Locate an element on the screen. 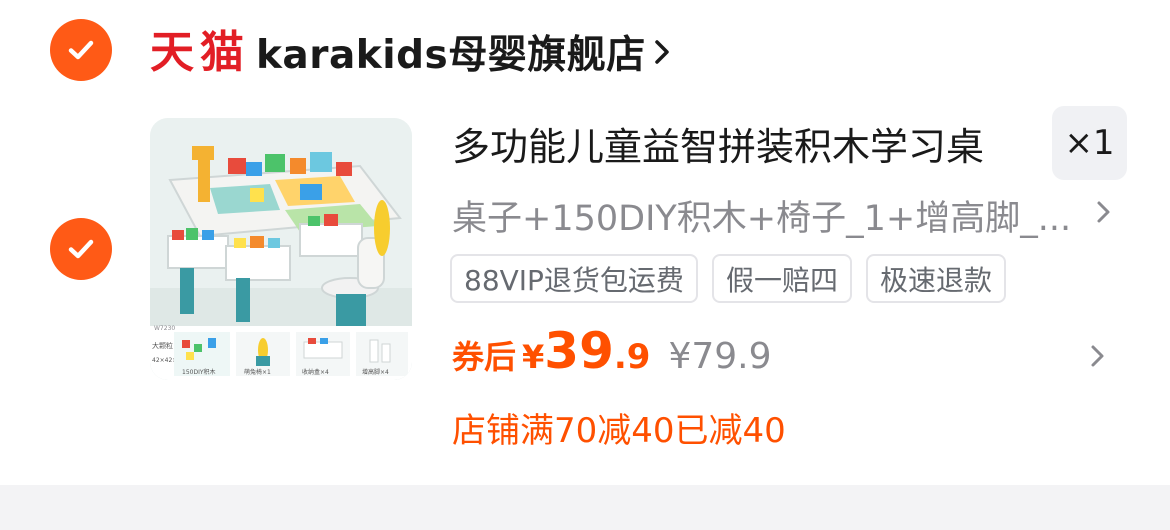 The height and width of the screenshot is (530, 1170). tmall-logo: 天猫 is located at coordinates (197, 52).